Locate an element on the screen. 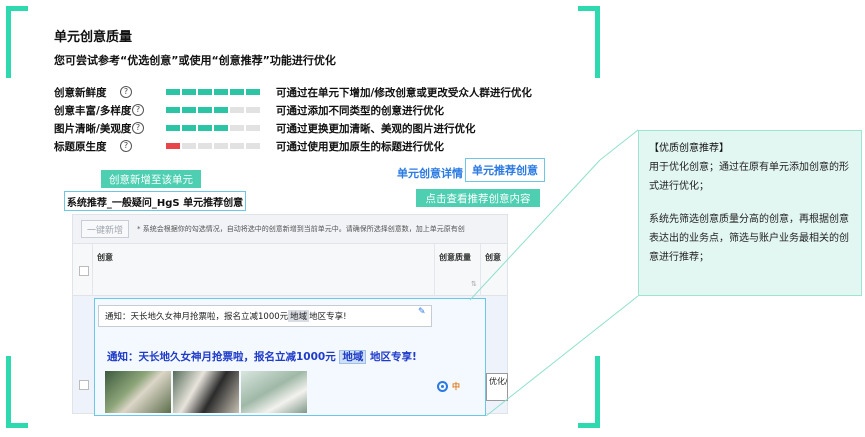 This screenshot has height=437, width=865. preview-region-wildcard: 地域 is located at coordinates (353, 357).